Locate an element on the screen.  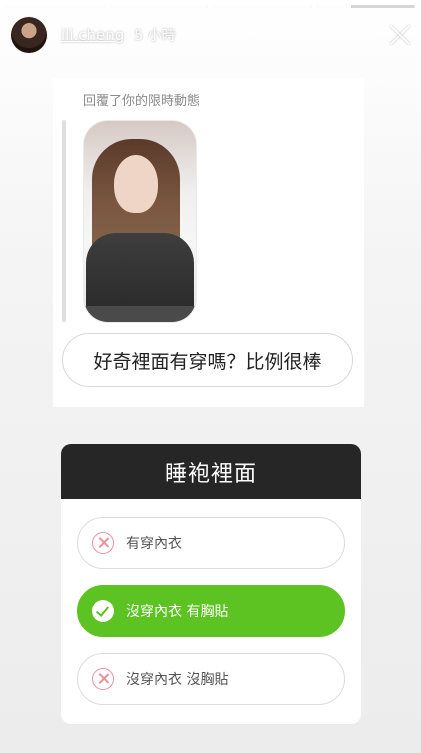
timestamp: 5 小時 is located at coordinates (155, 36).